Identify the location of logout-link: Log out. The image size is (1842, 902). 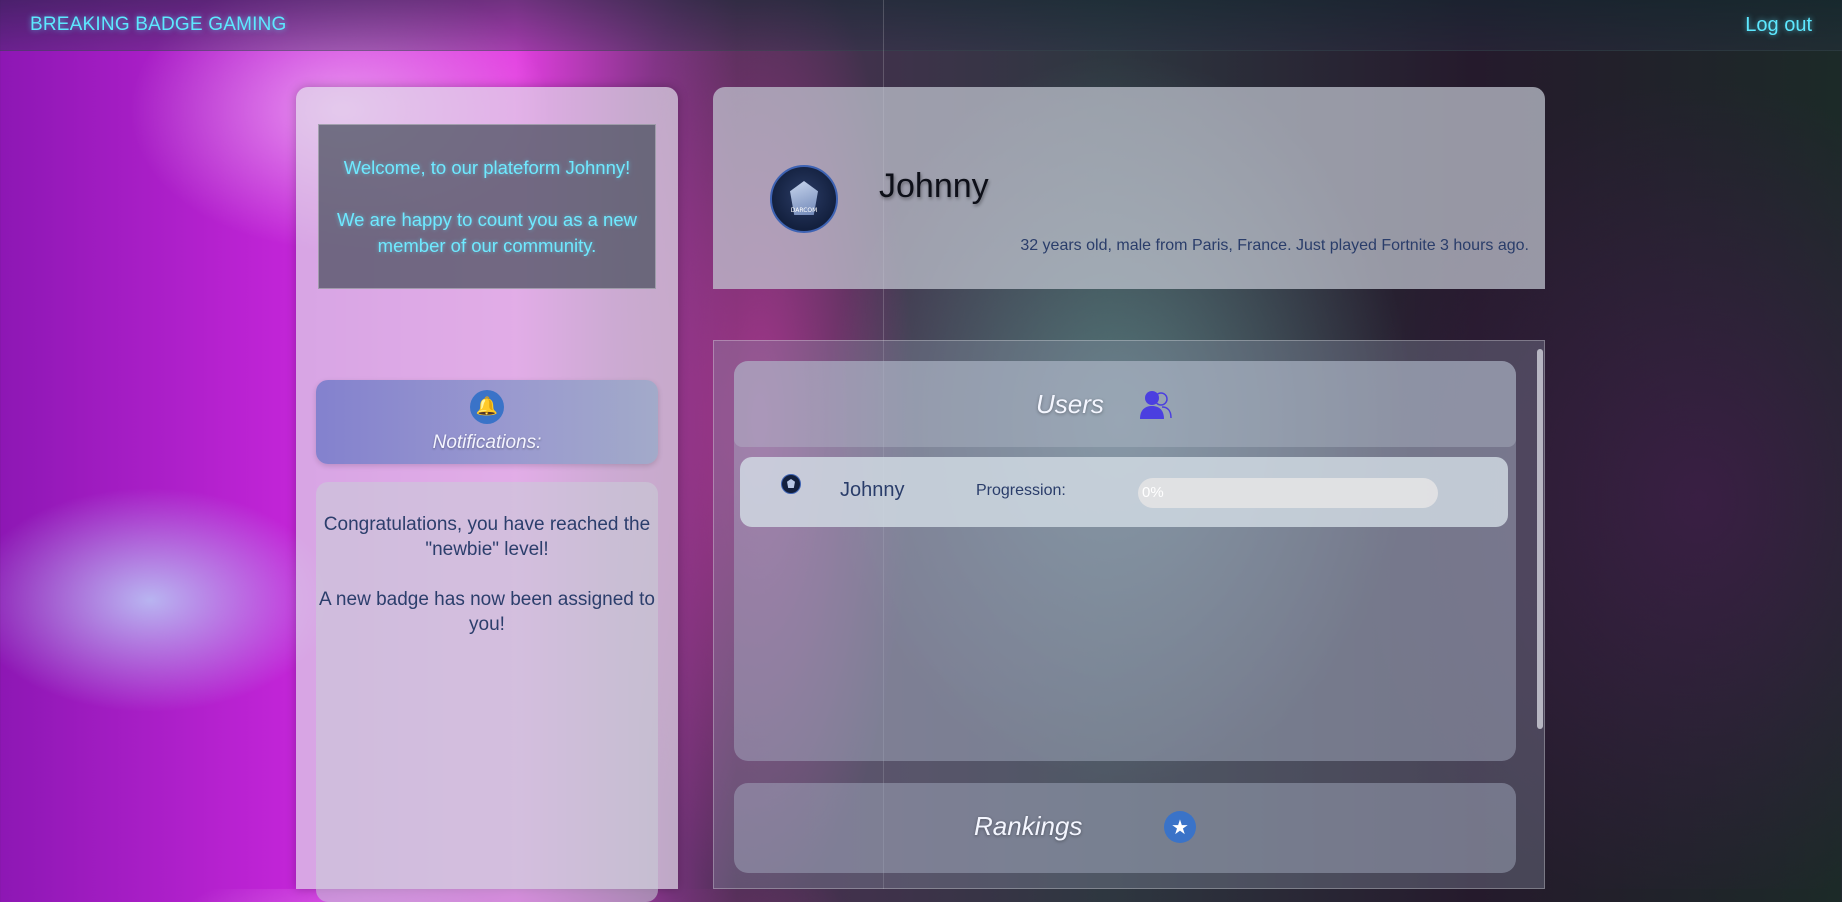
(1778, 25).